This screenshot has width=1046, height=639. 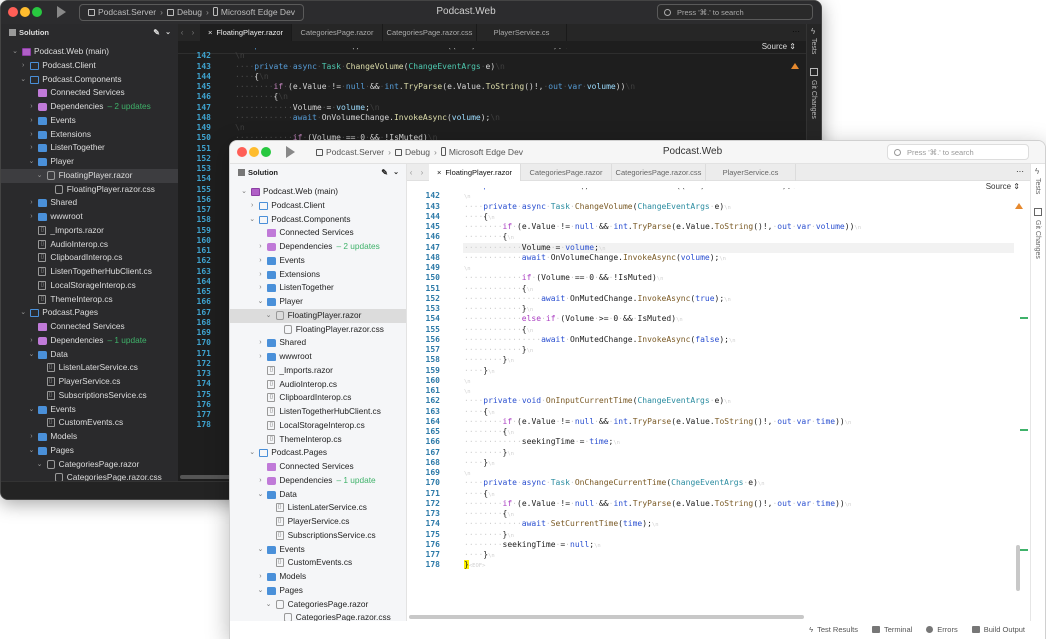 What do you see at coordinates (833, 629) in the screenshot?
I see `test-results-button: ϟTest Results` at bounding box center [833, 629].